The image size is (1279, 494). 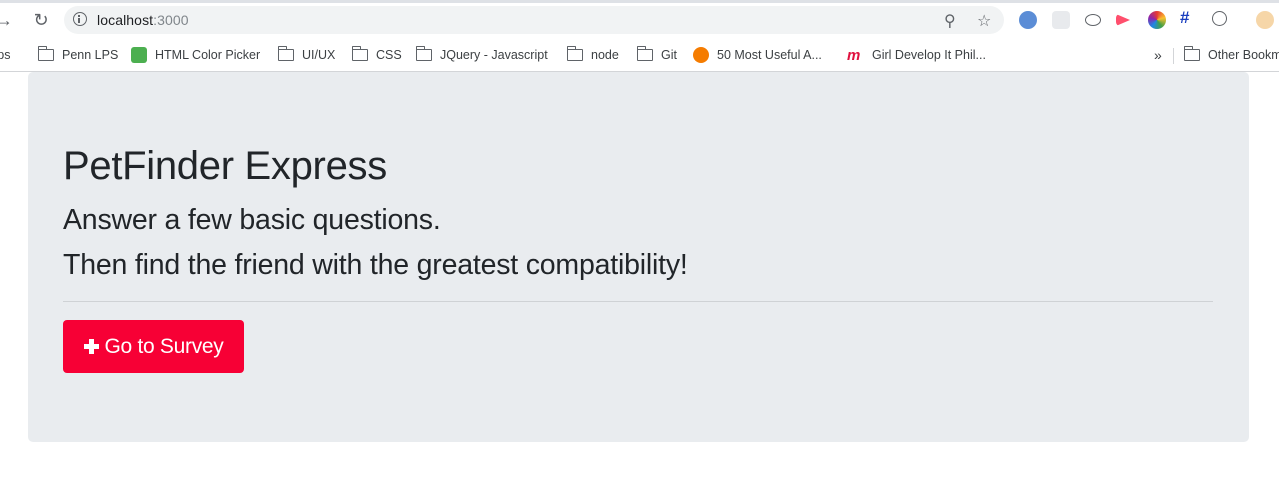 What do you see at coordinates (1093, 20) in the screenshot?
I see `cloud-extension-icon` at bounding box center [1093, 20].